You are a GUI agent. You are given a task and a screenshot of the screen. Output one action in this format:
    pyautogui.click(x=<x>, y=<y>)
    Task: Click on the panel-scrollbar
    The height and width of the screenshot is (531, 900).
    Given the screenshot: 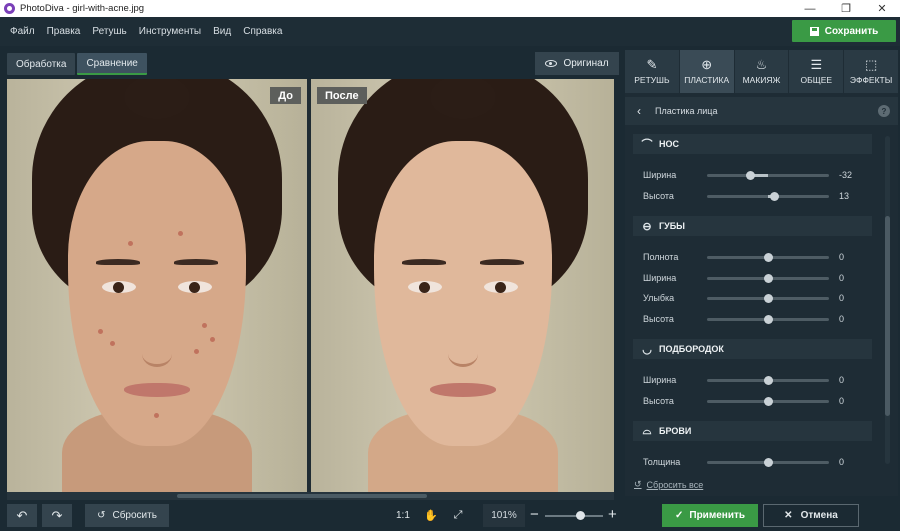 What is the action you would take?
    pyautogui.click(x=887, y=300)
    